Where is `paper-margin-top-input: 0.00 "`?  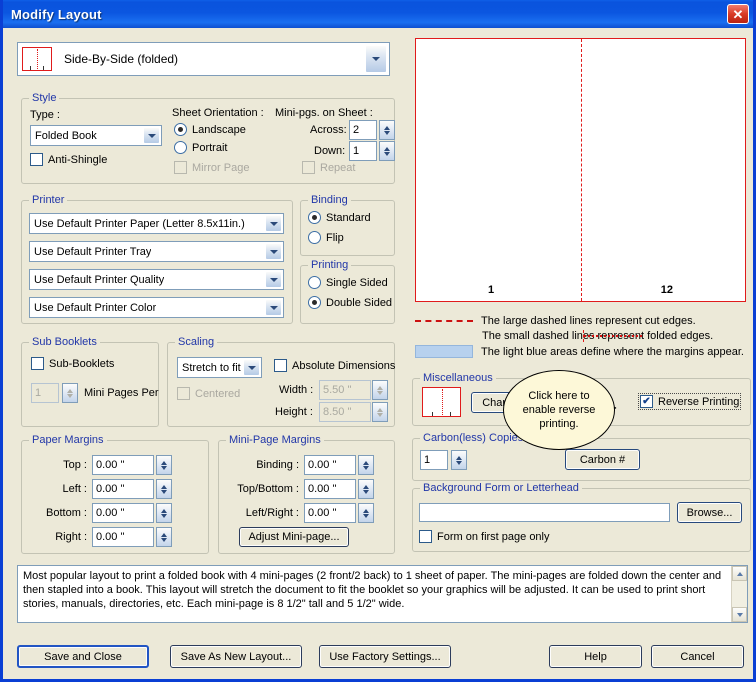
paper-margin-top-input: 0.00 " is located at coordinates (123, 465).